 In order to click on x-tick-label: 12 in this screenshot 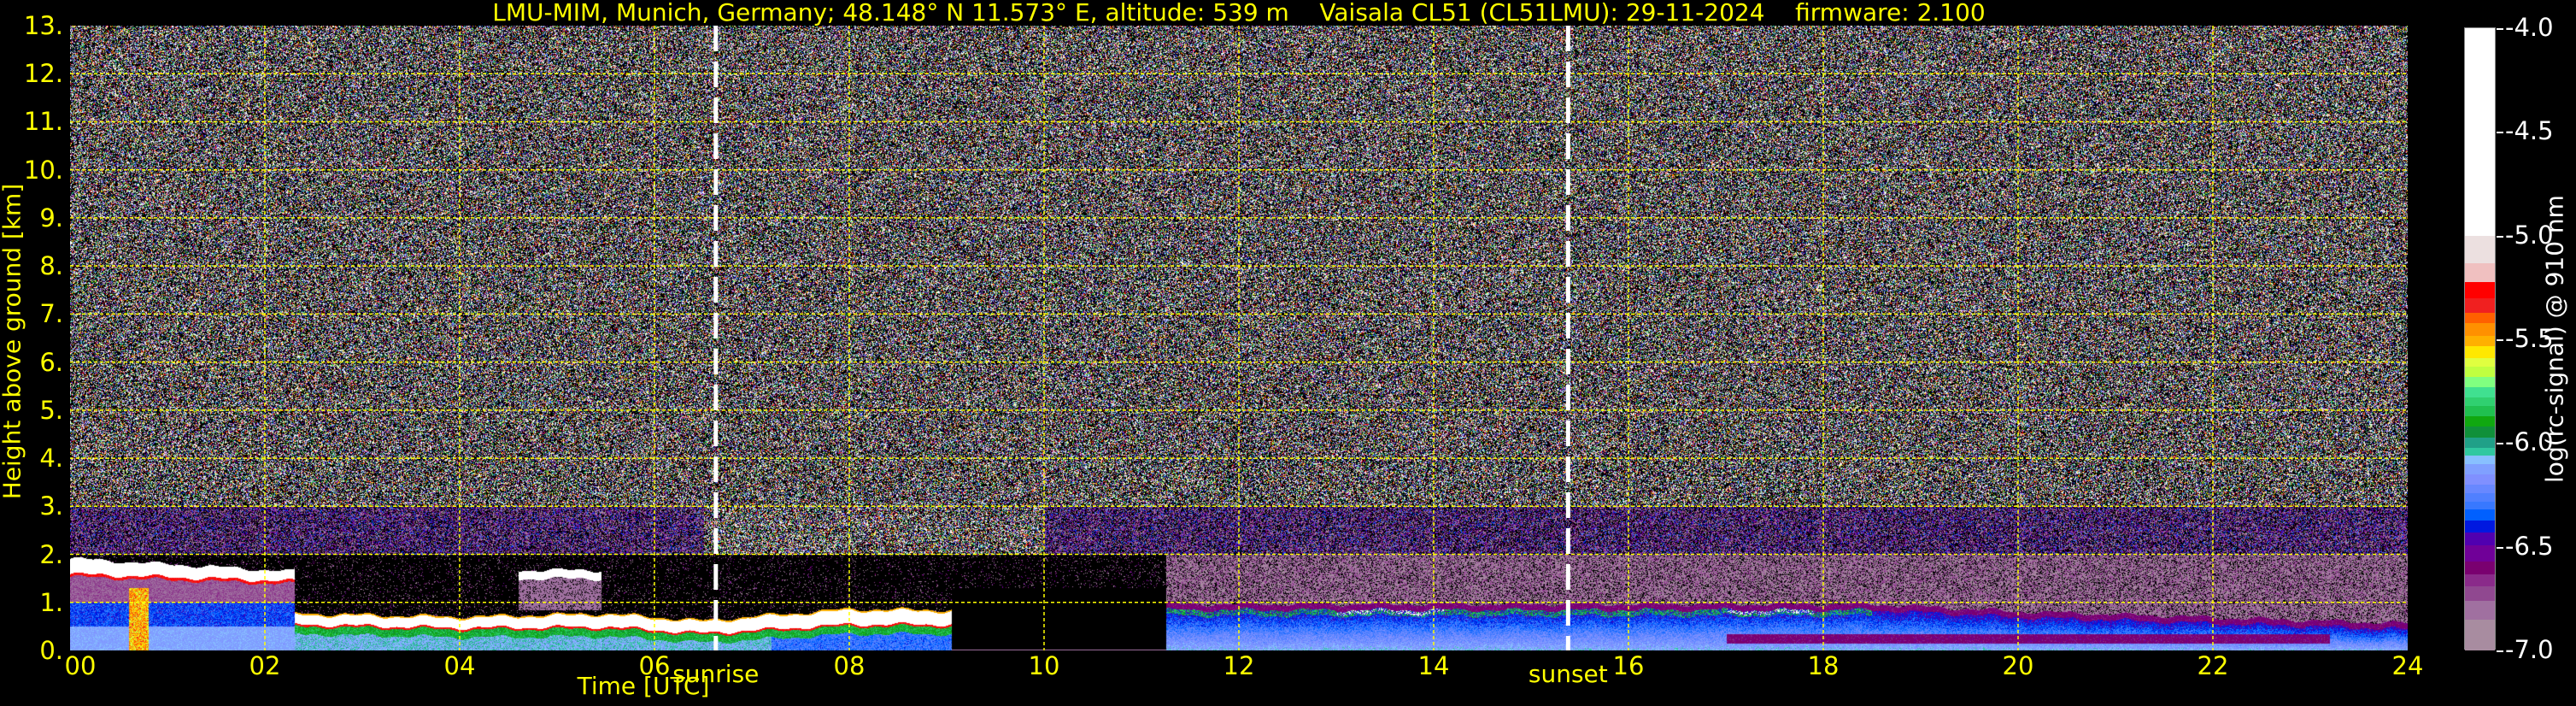, I will do `click(1239, 665)`.